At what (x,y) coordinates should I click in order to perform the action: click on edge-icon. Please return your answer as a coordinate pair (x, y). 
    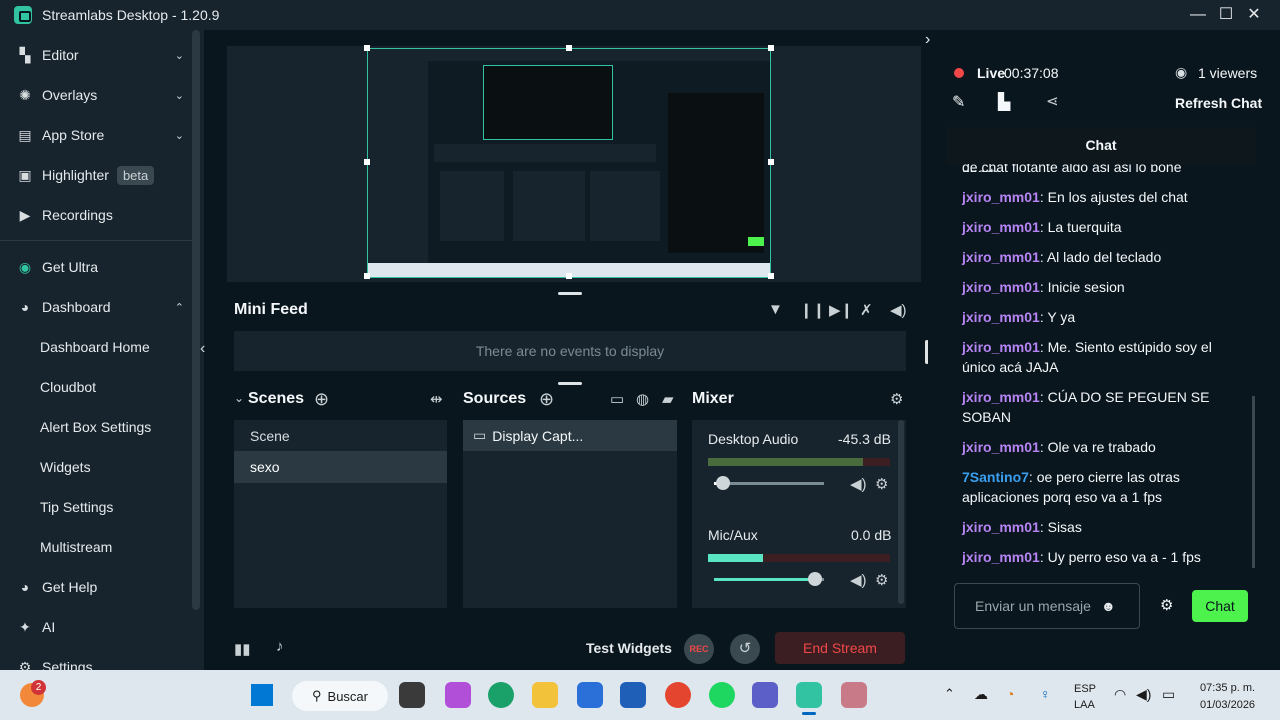
    Looking at the image, I should click on (501, 695).